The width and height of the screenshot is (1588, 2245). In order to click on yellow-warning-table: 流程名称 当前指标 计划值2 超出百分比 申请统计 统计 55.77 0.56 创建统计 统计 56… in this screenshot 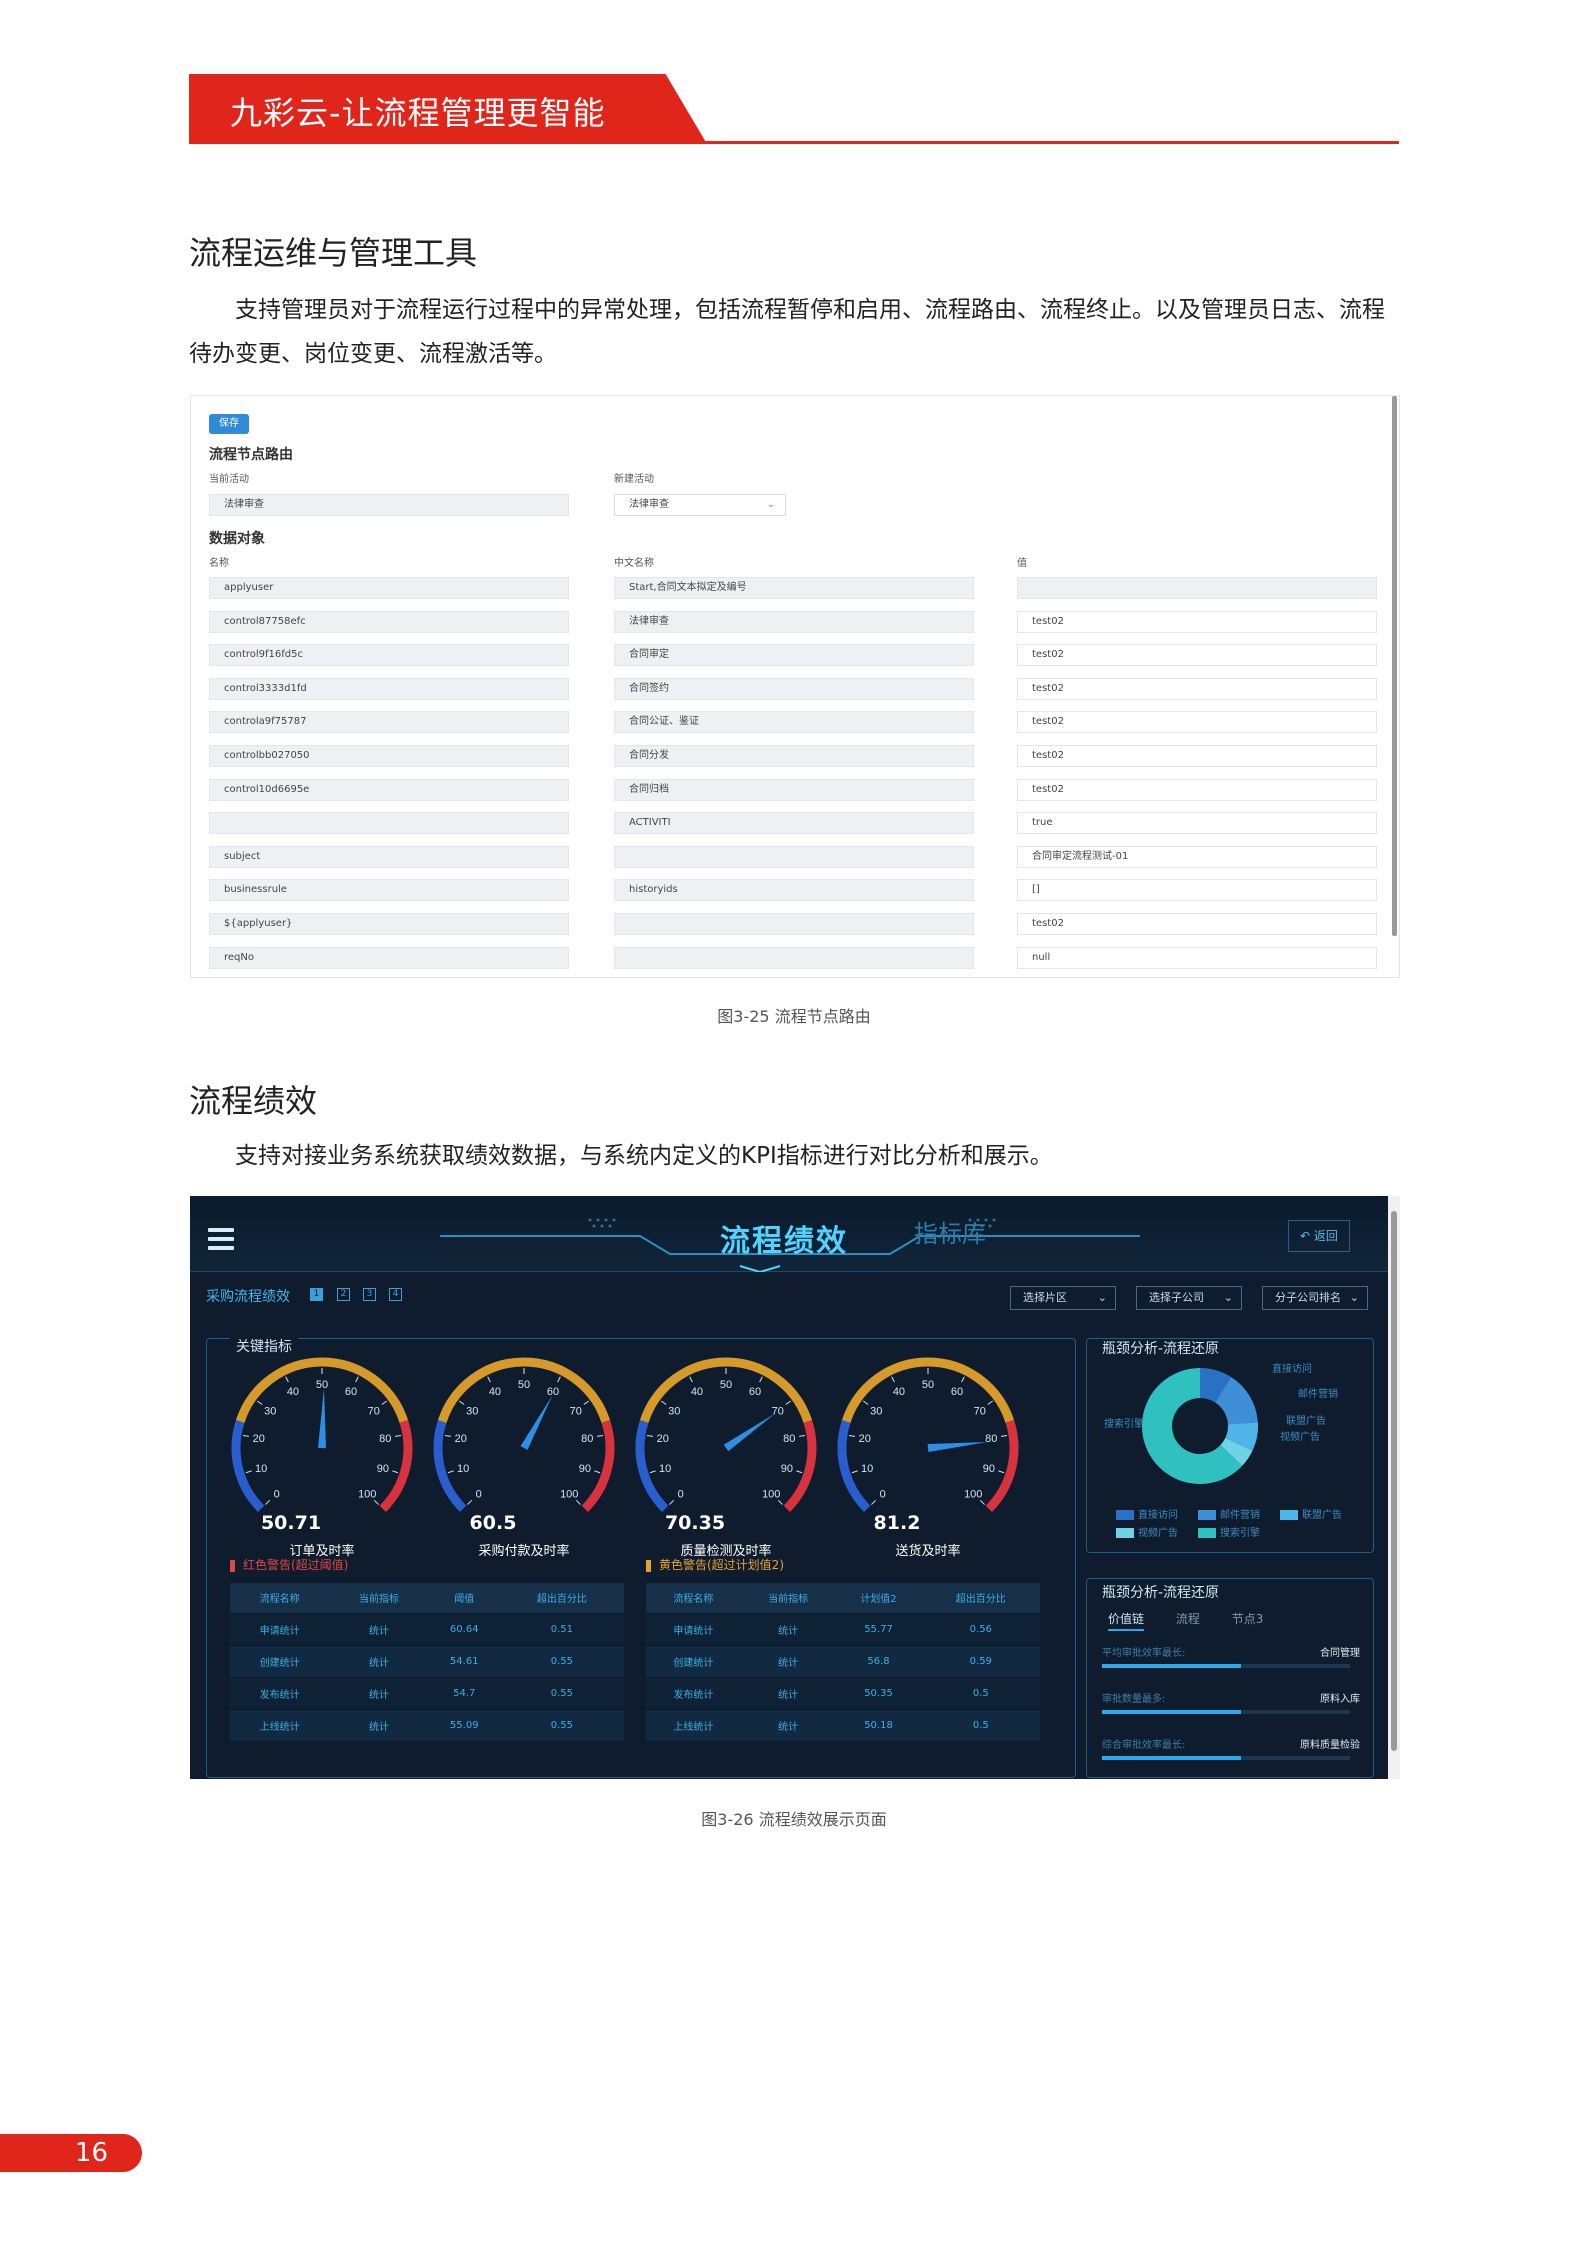, I will do `click(843, 1662)`.